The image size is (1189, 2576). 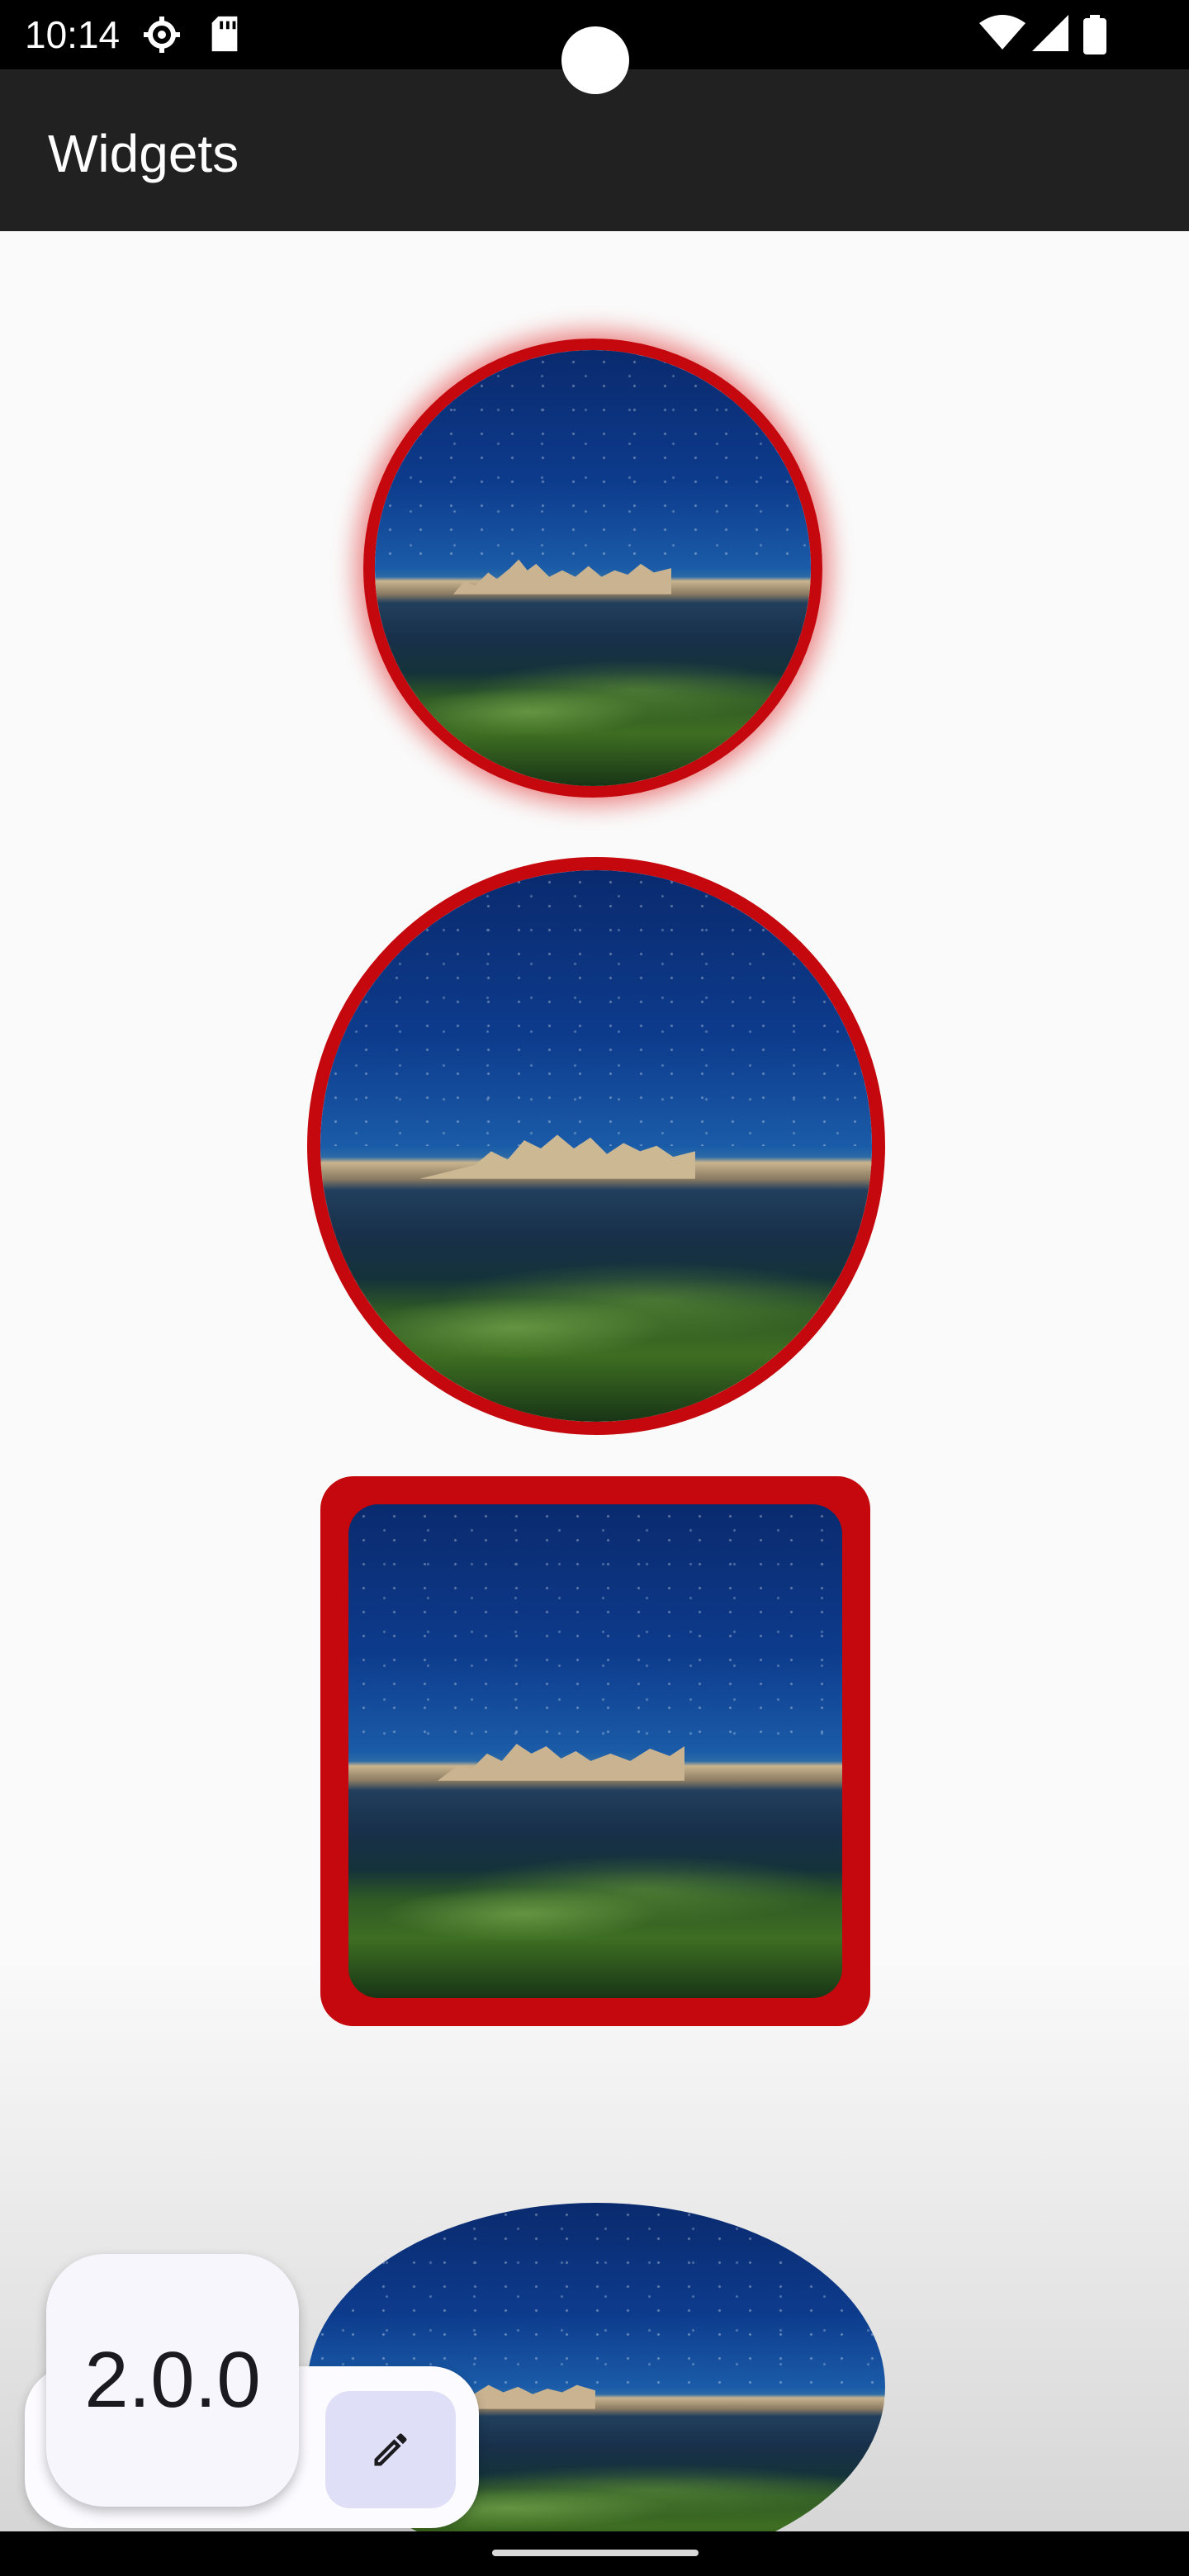 What do you see at coordinates (162, 35) in the screenshot?
I see `settings-icon` at bounding box center [162, 35].